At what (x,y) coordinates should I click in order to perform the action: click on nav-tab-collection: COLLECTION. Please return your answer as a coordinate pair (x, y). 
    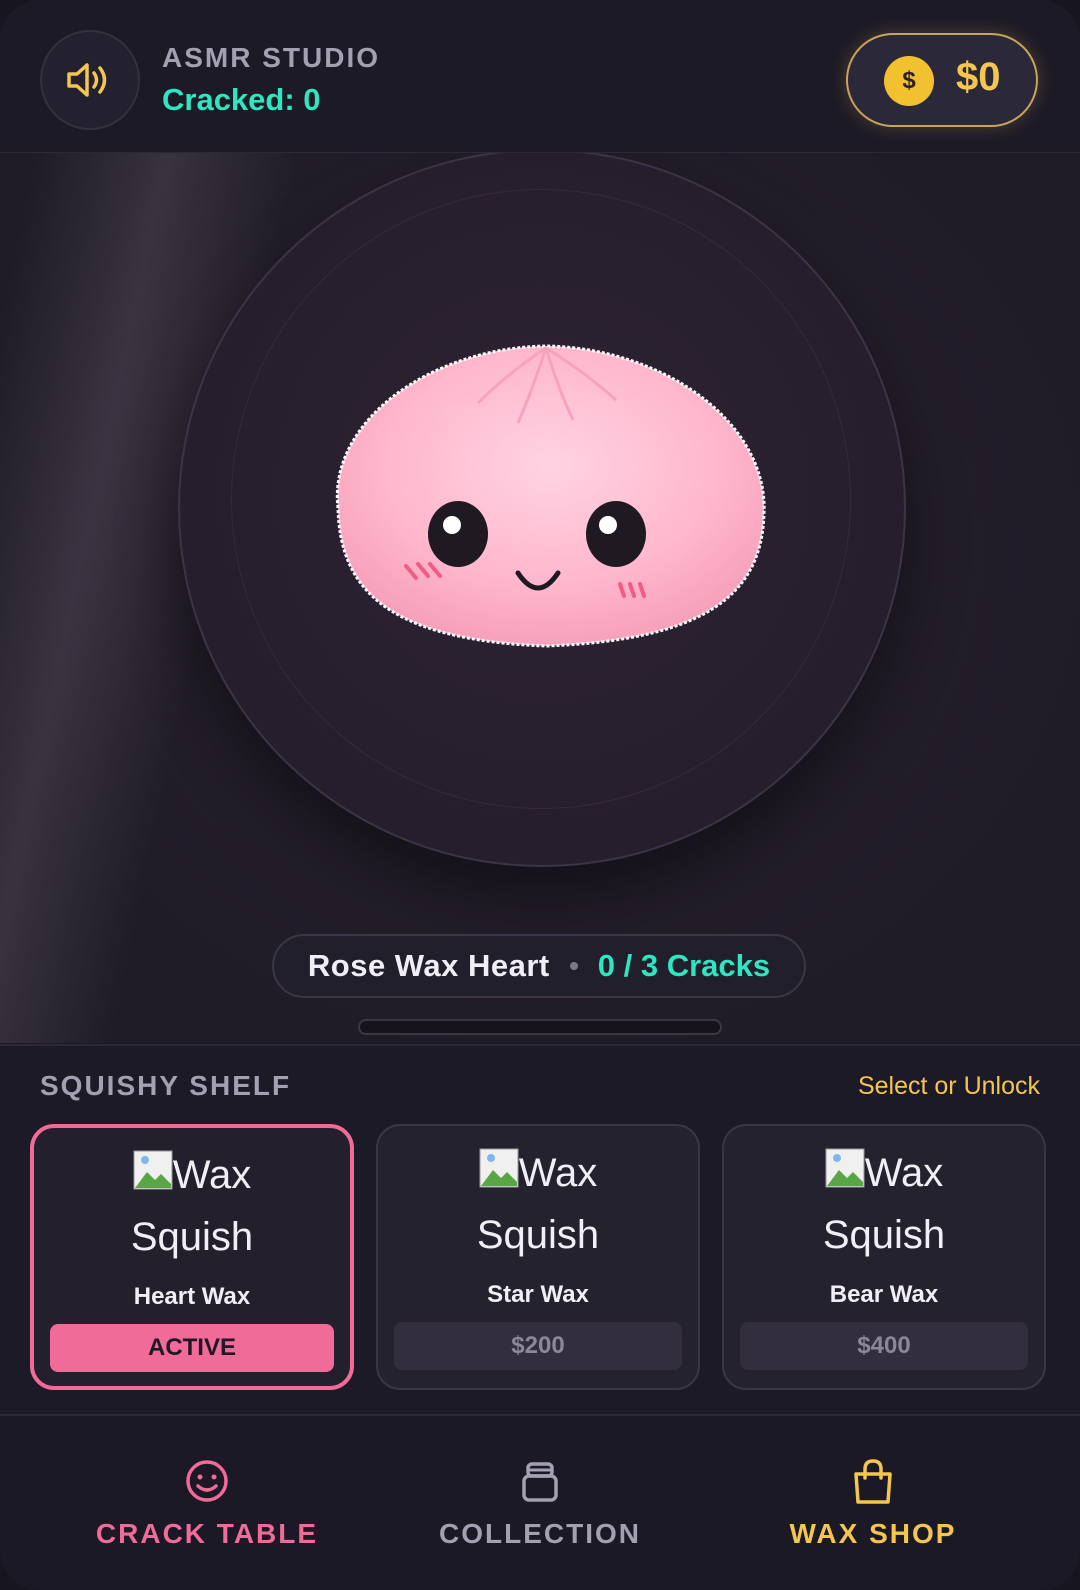
    Looking at the image, I should click on (540, 1503).